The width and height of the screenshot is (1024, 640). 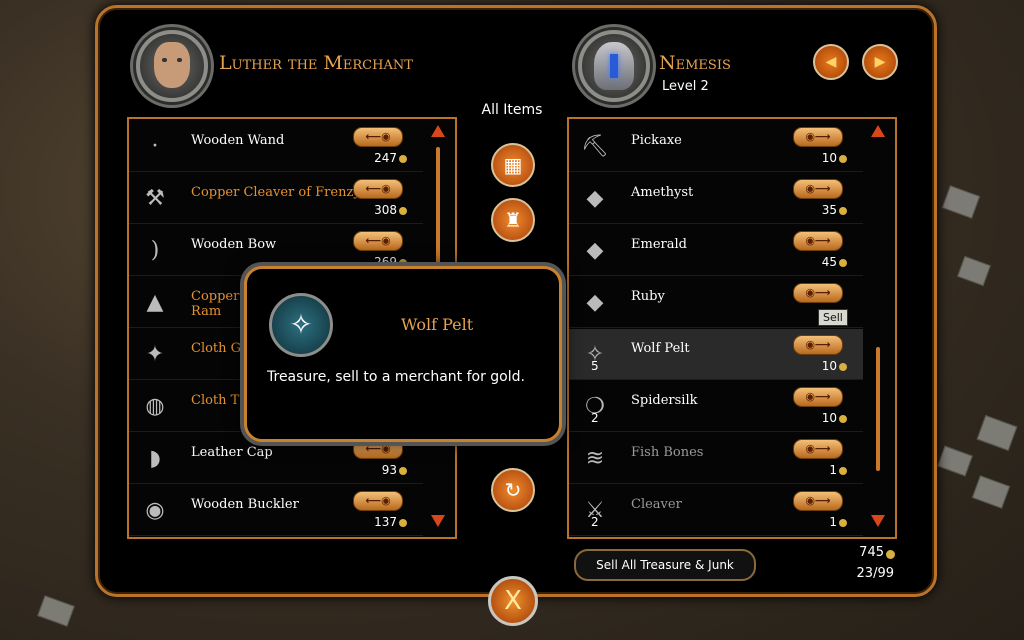 I want to click on arrow-right-icon: ▶, so click(x=880, y=62).